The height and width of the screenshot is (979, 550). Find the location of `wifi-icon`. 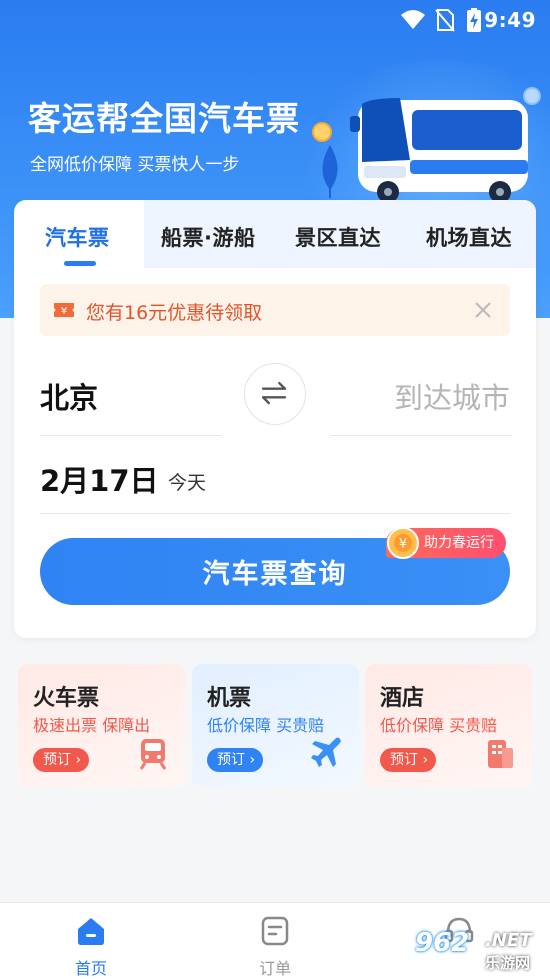

wifi-icon is located at coordinates (413, 19).